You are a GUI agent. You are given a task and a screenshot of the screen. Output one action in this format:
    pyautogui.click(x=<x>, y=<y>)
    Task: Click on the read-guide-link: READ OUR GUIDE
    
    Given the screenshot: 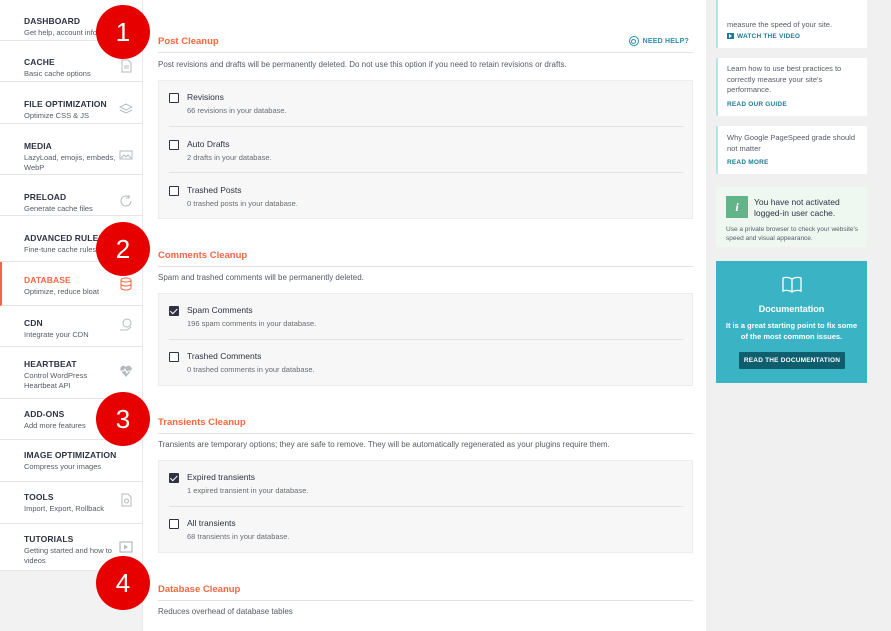 What is the action you would take?
    pyautogui.click(x=793, y=104)
    